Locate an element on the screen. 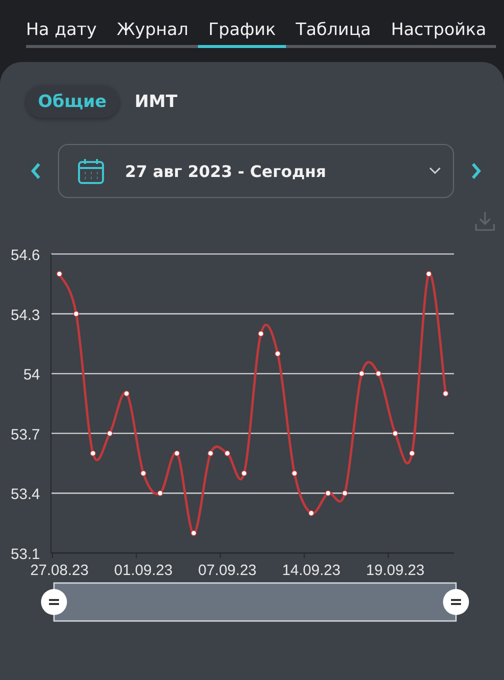 The height and width of the screenshot is (680, 504). x-axis-label: 27.08.23 is located at coordinates (59, 570).